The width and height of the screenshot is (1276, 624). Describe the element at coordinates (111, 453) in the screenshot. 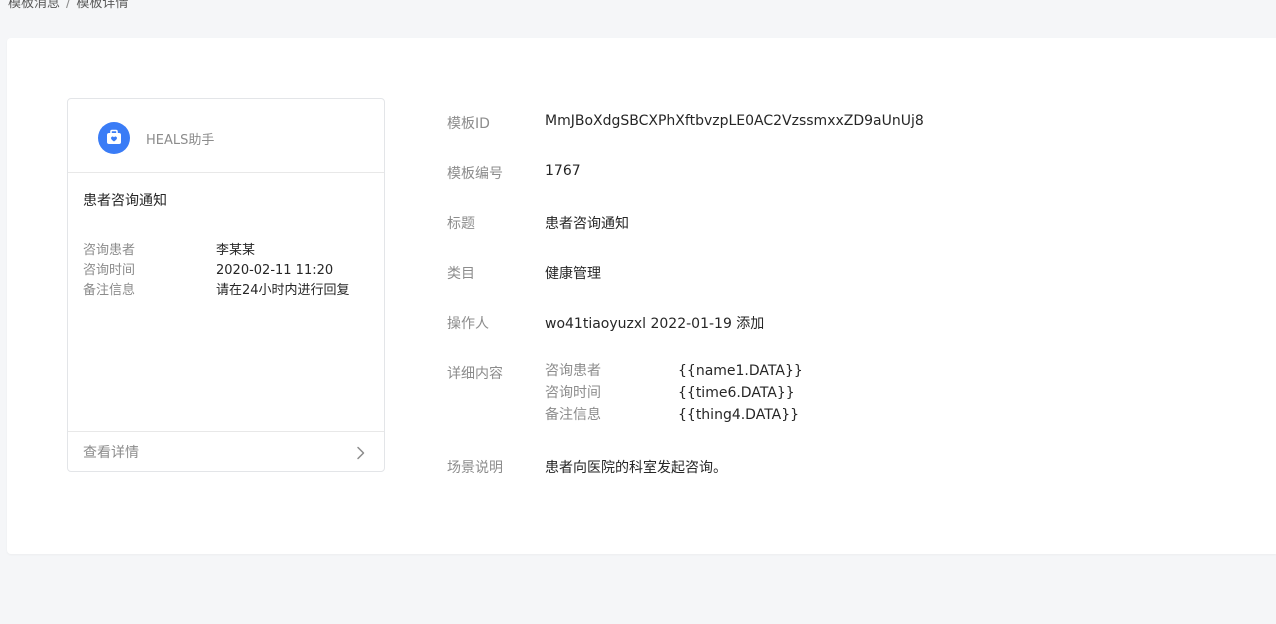

I see `view-details-label: 查看详情` at that location.